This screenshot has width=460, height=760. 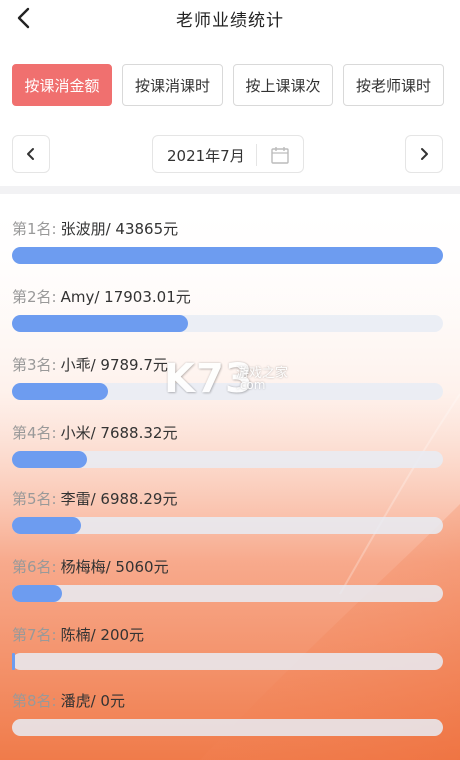 What do you see at coordinates (114, 567) in the screenshot?
I see `teacher-amount: 杨梅梅/ 5060元` at bounding box center [114, 567].